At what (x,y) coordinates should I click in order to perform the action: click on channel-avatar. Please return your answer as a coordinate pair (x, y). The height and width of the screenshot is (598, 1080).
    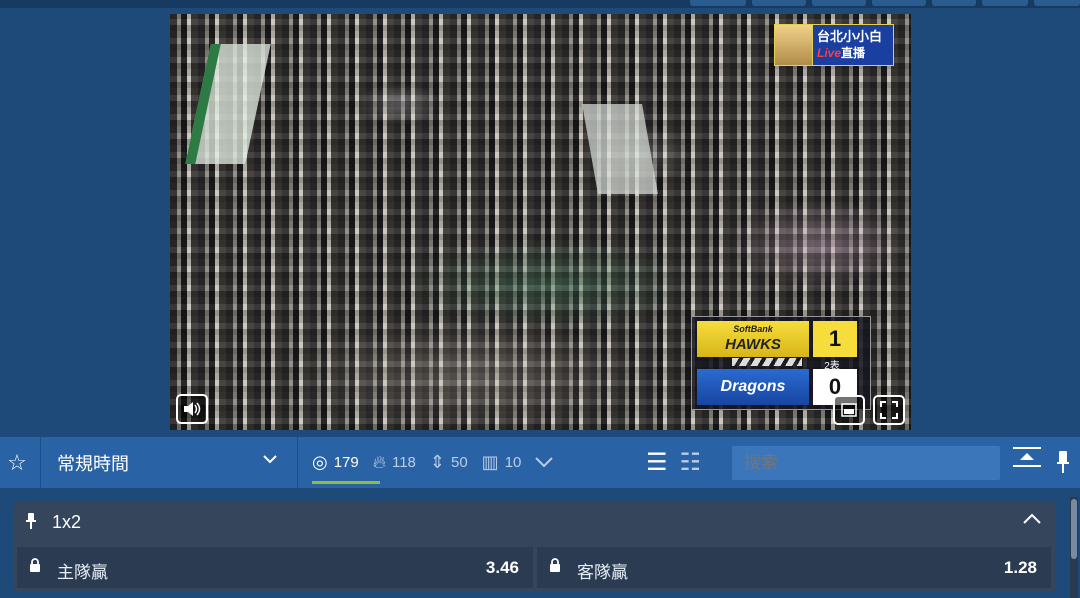
    Looking at the image, I should click on (794, 45).